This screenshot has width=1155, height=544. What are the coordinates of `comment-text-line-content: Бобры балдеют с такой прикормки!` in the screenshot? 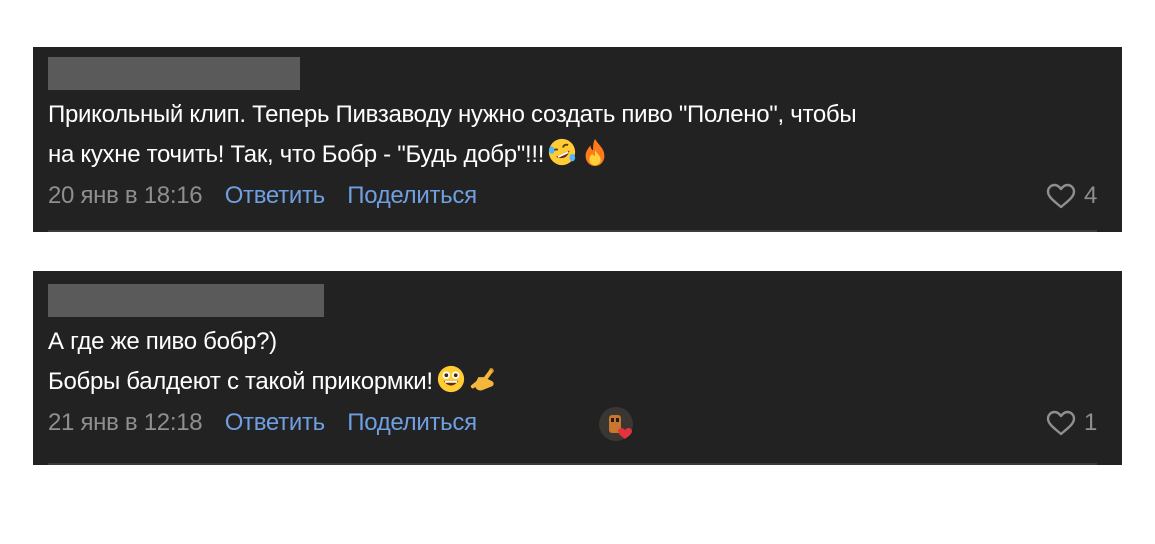 It's located at (240, 381).